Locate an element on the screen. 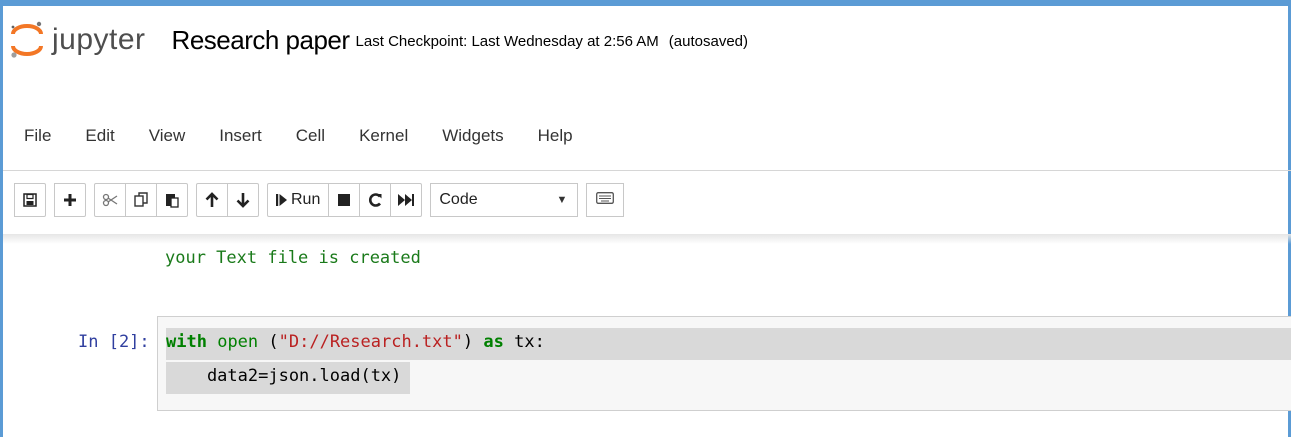 The width and height of the screenshot is (1291, 437). cell-output: your Text file is created is located at coordinates (293, 258).